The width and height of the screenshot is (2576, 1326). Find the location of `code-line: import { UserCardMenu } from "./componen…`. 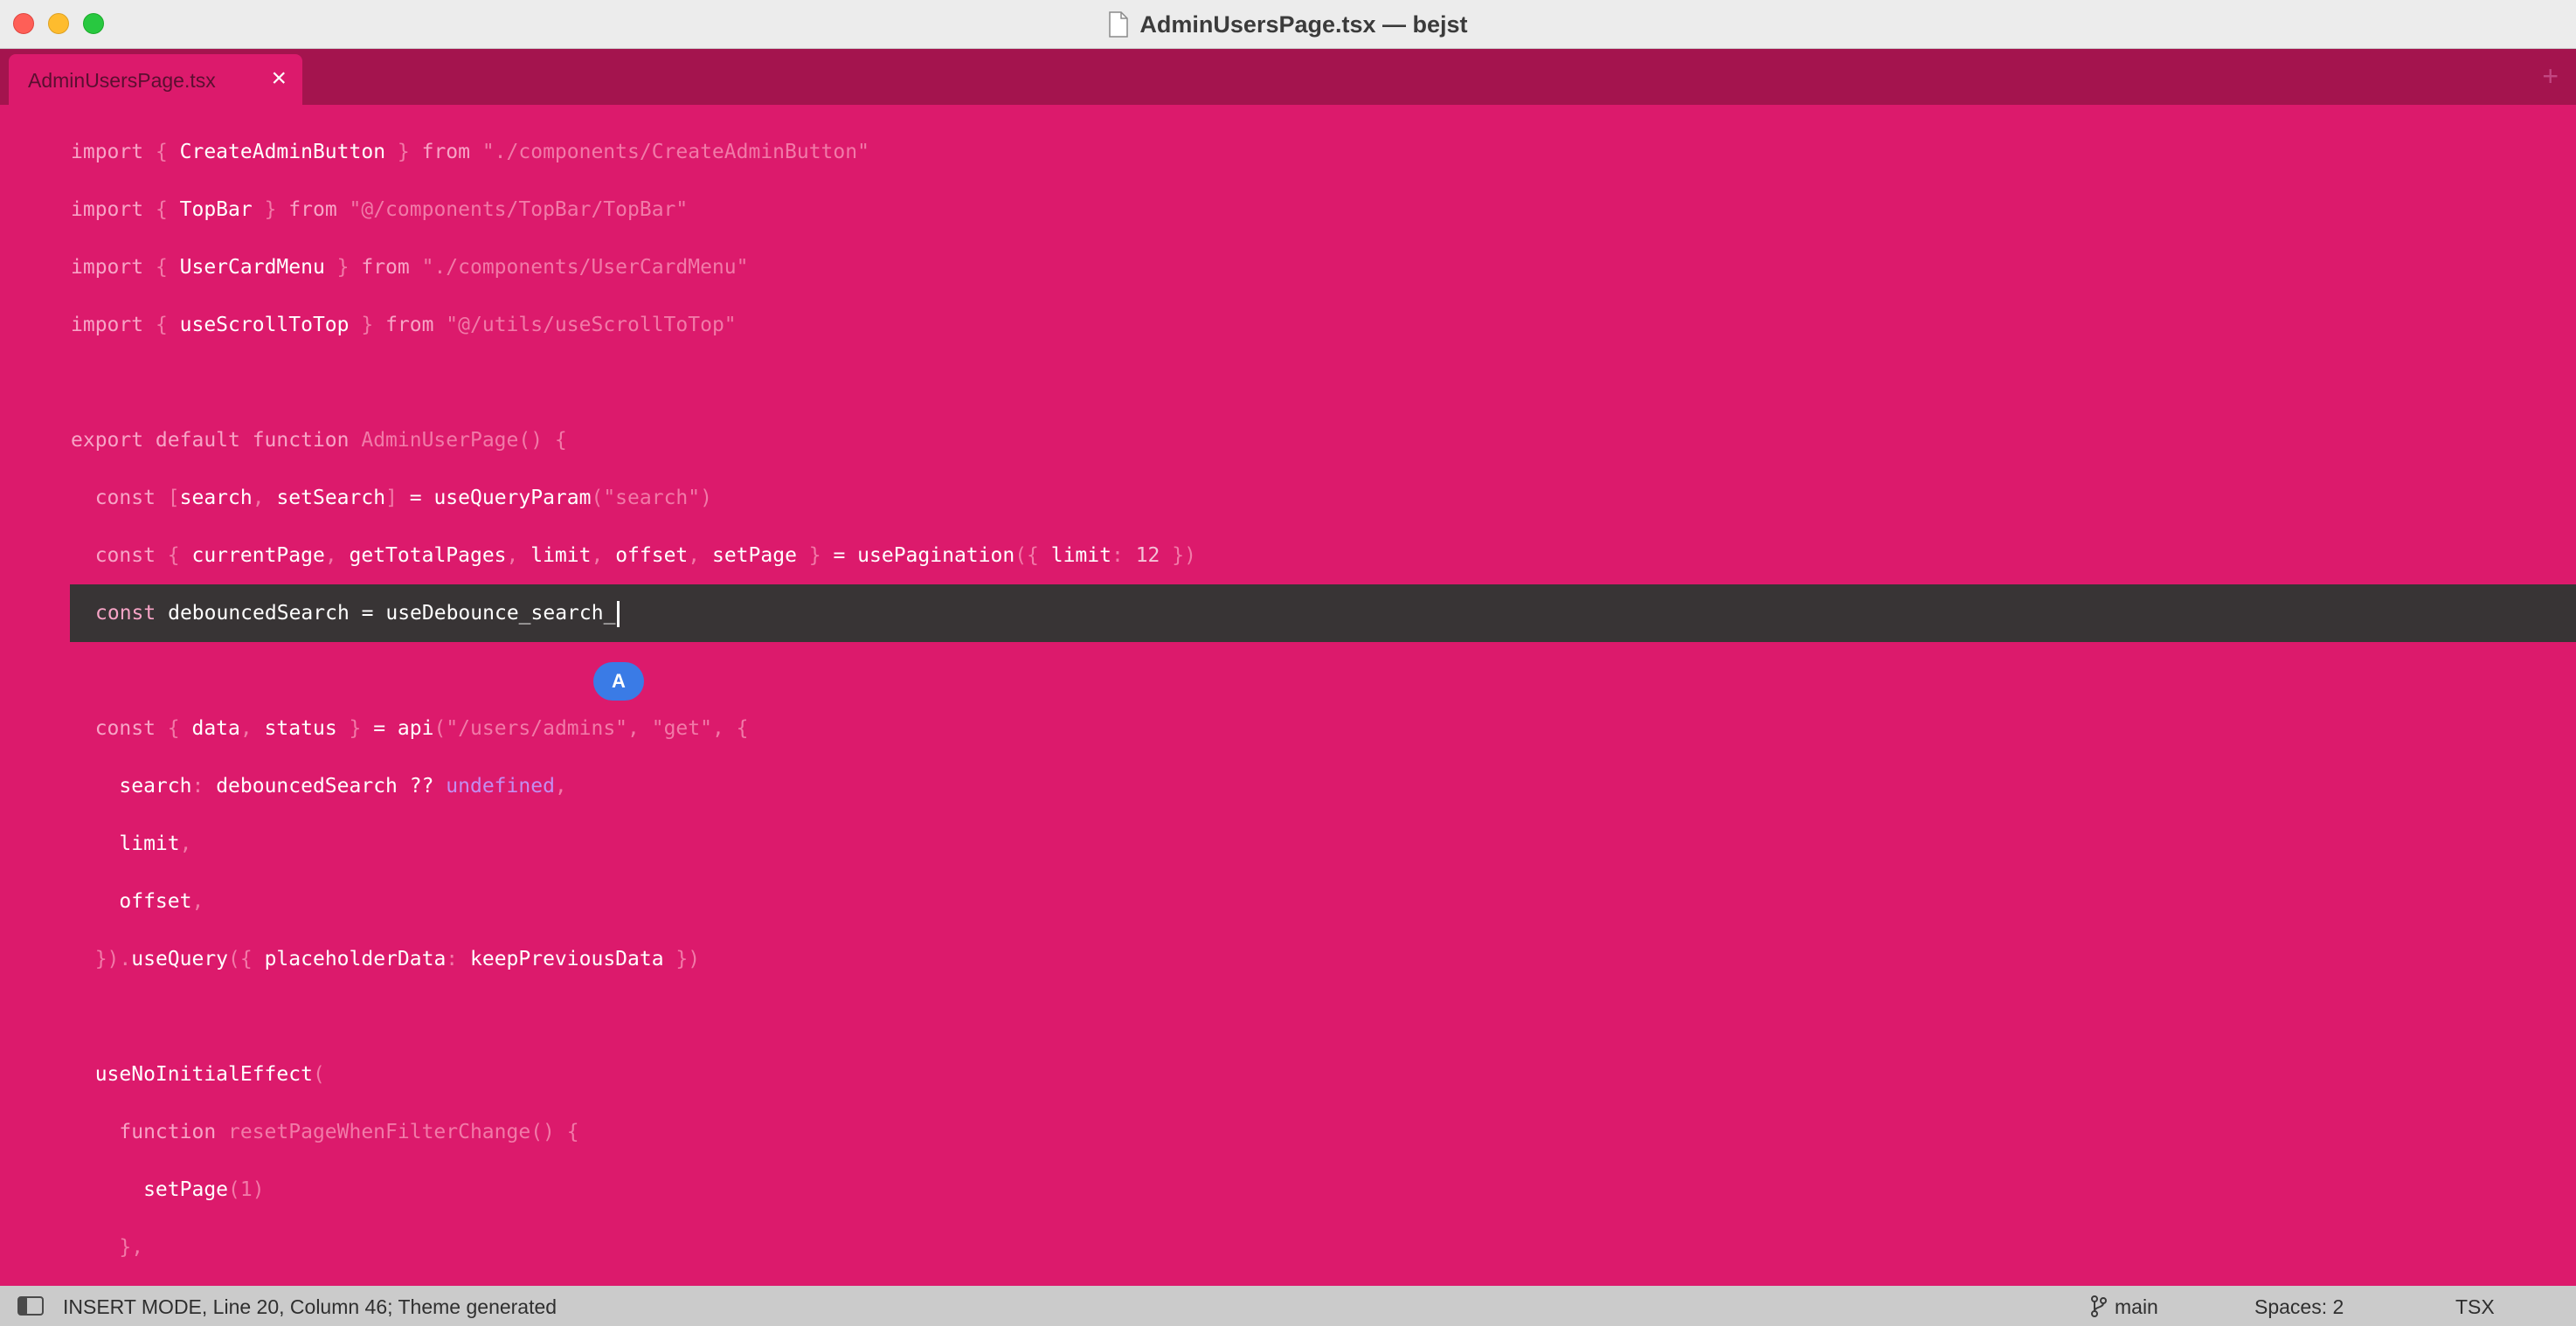

code-line: import { UserCardMenu } from "./componen… is located at coordinates (410, 267).